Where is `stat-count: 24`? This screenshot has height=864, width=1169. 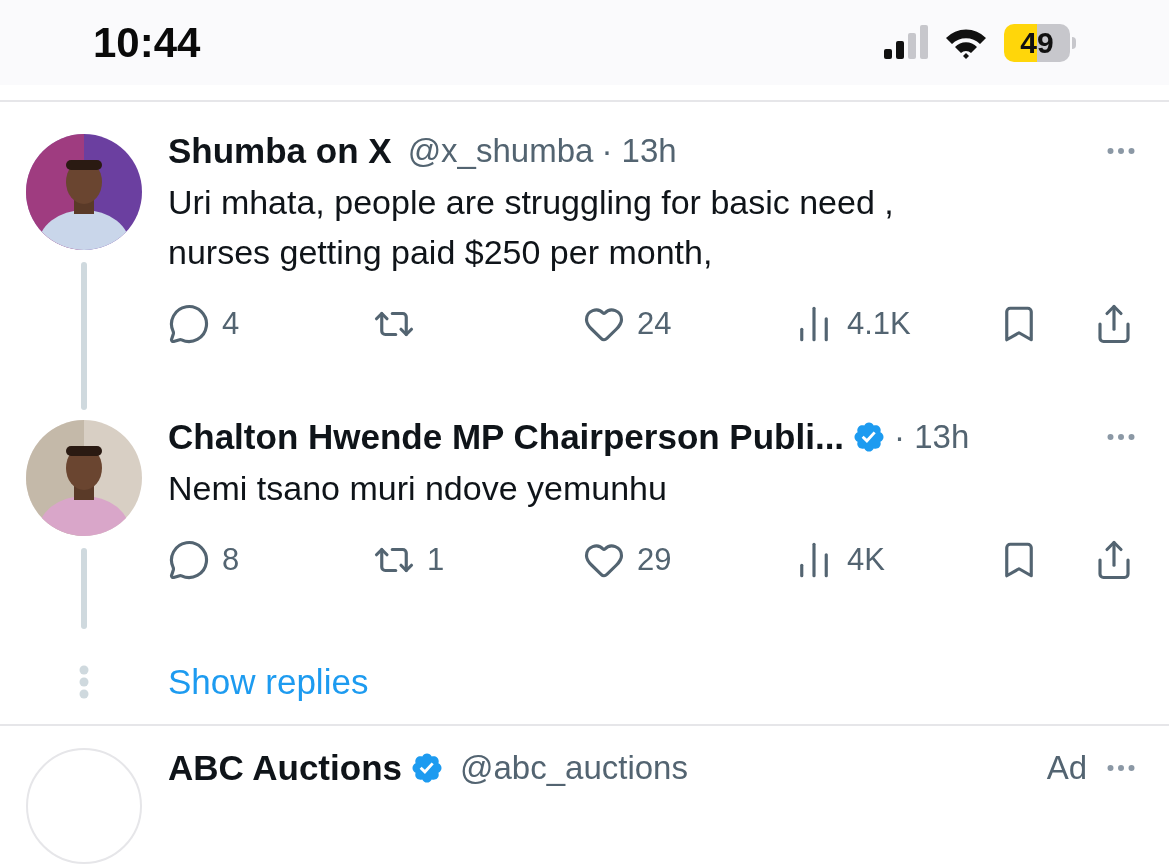
stat-count: 24 is located at coordinates (654, 323).